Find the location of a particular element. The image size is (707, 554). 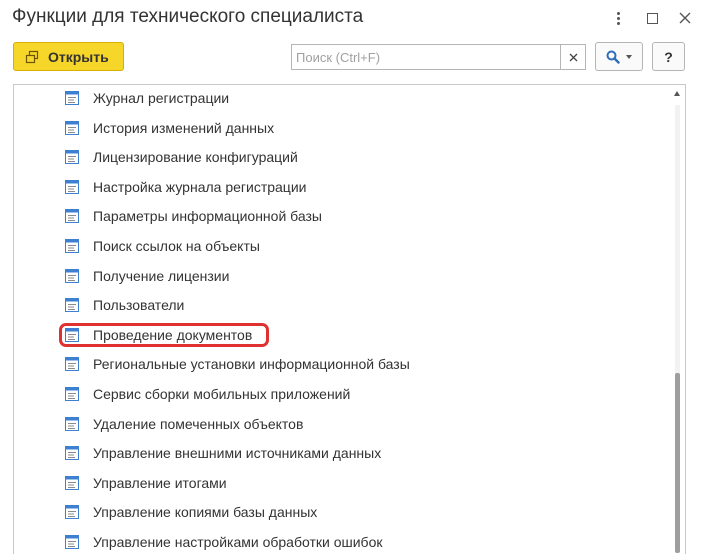

find-button is located at coordinates (619, 56).